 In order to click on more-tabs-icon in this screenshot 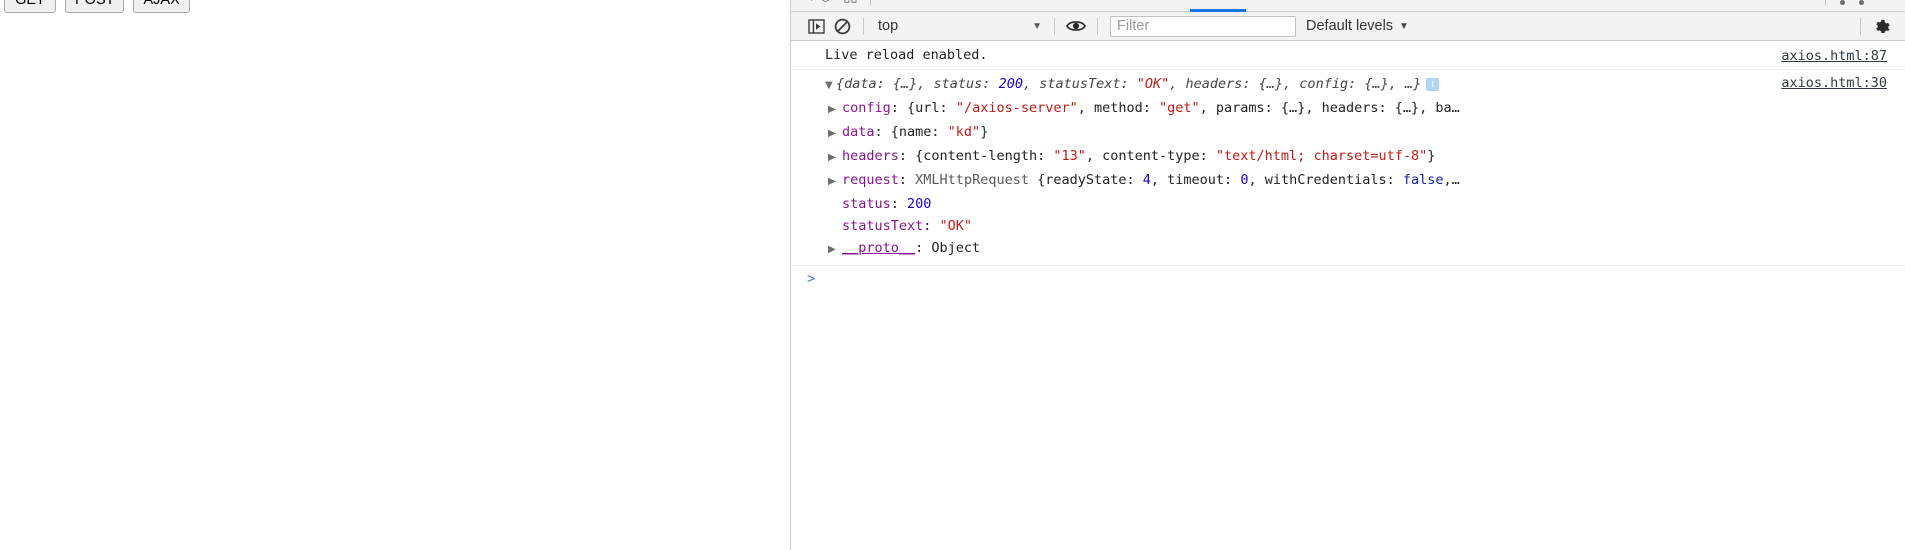, I will do `click(1842, 2)`.